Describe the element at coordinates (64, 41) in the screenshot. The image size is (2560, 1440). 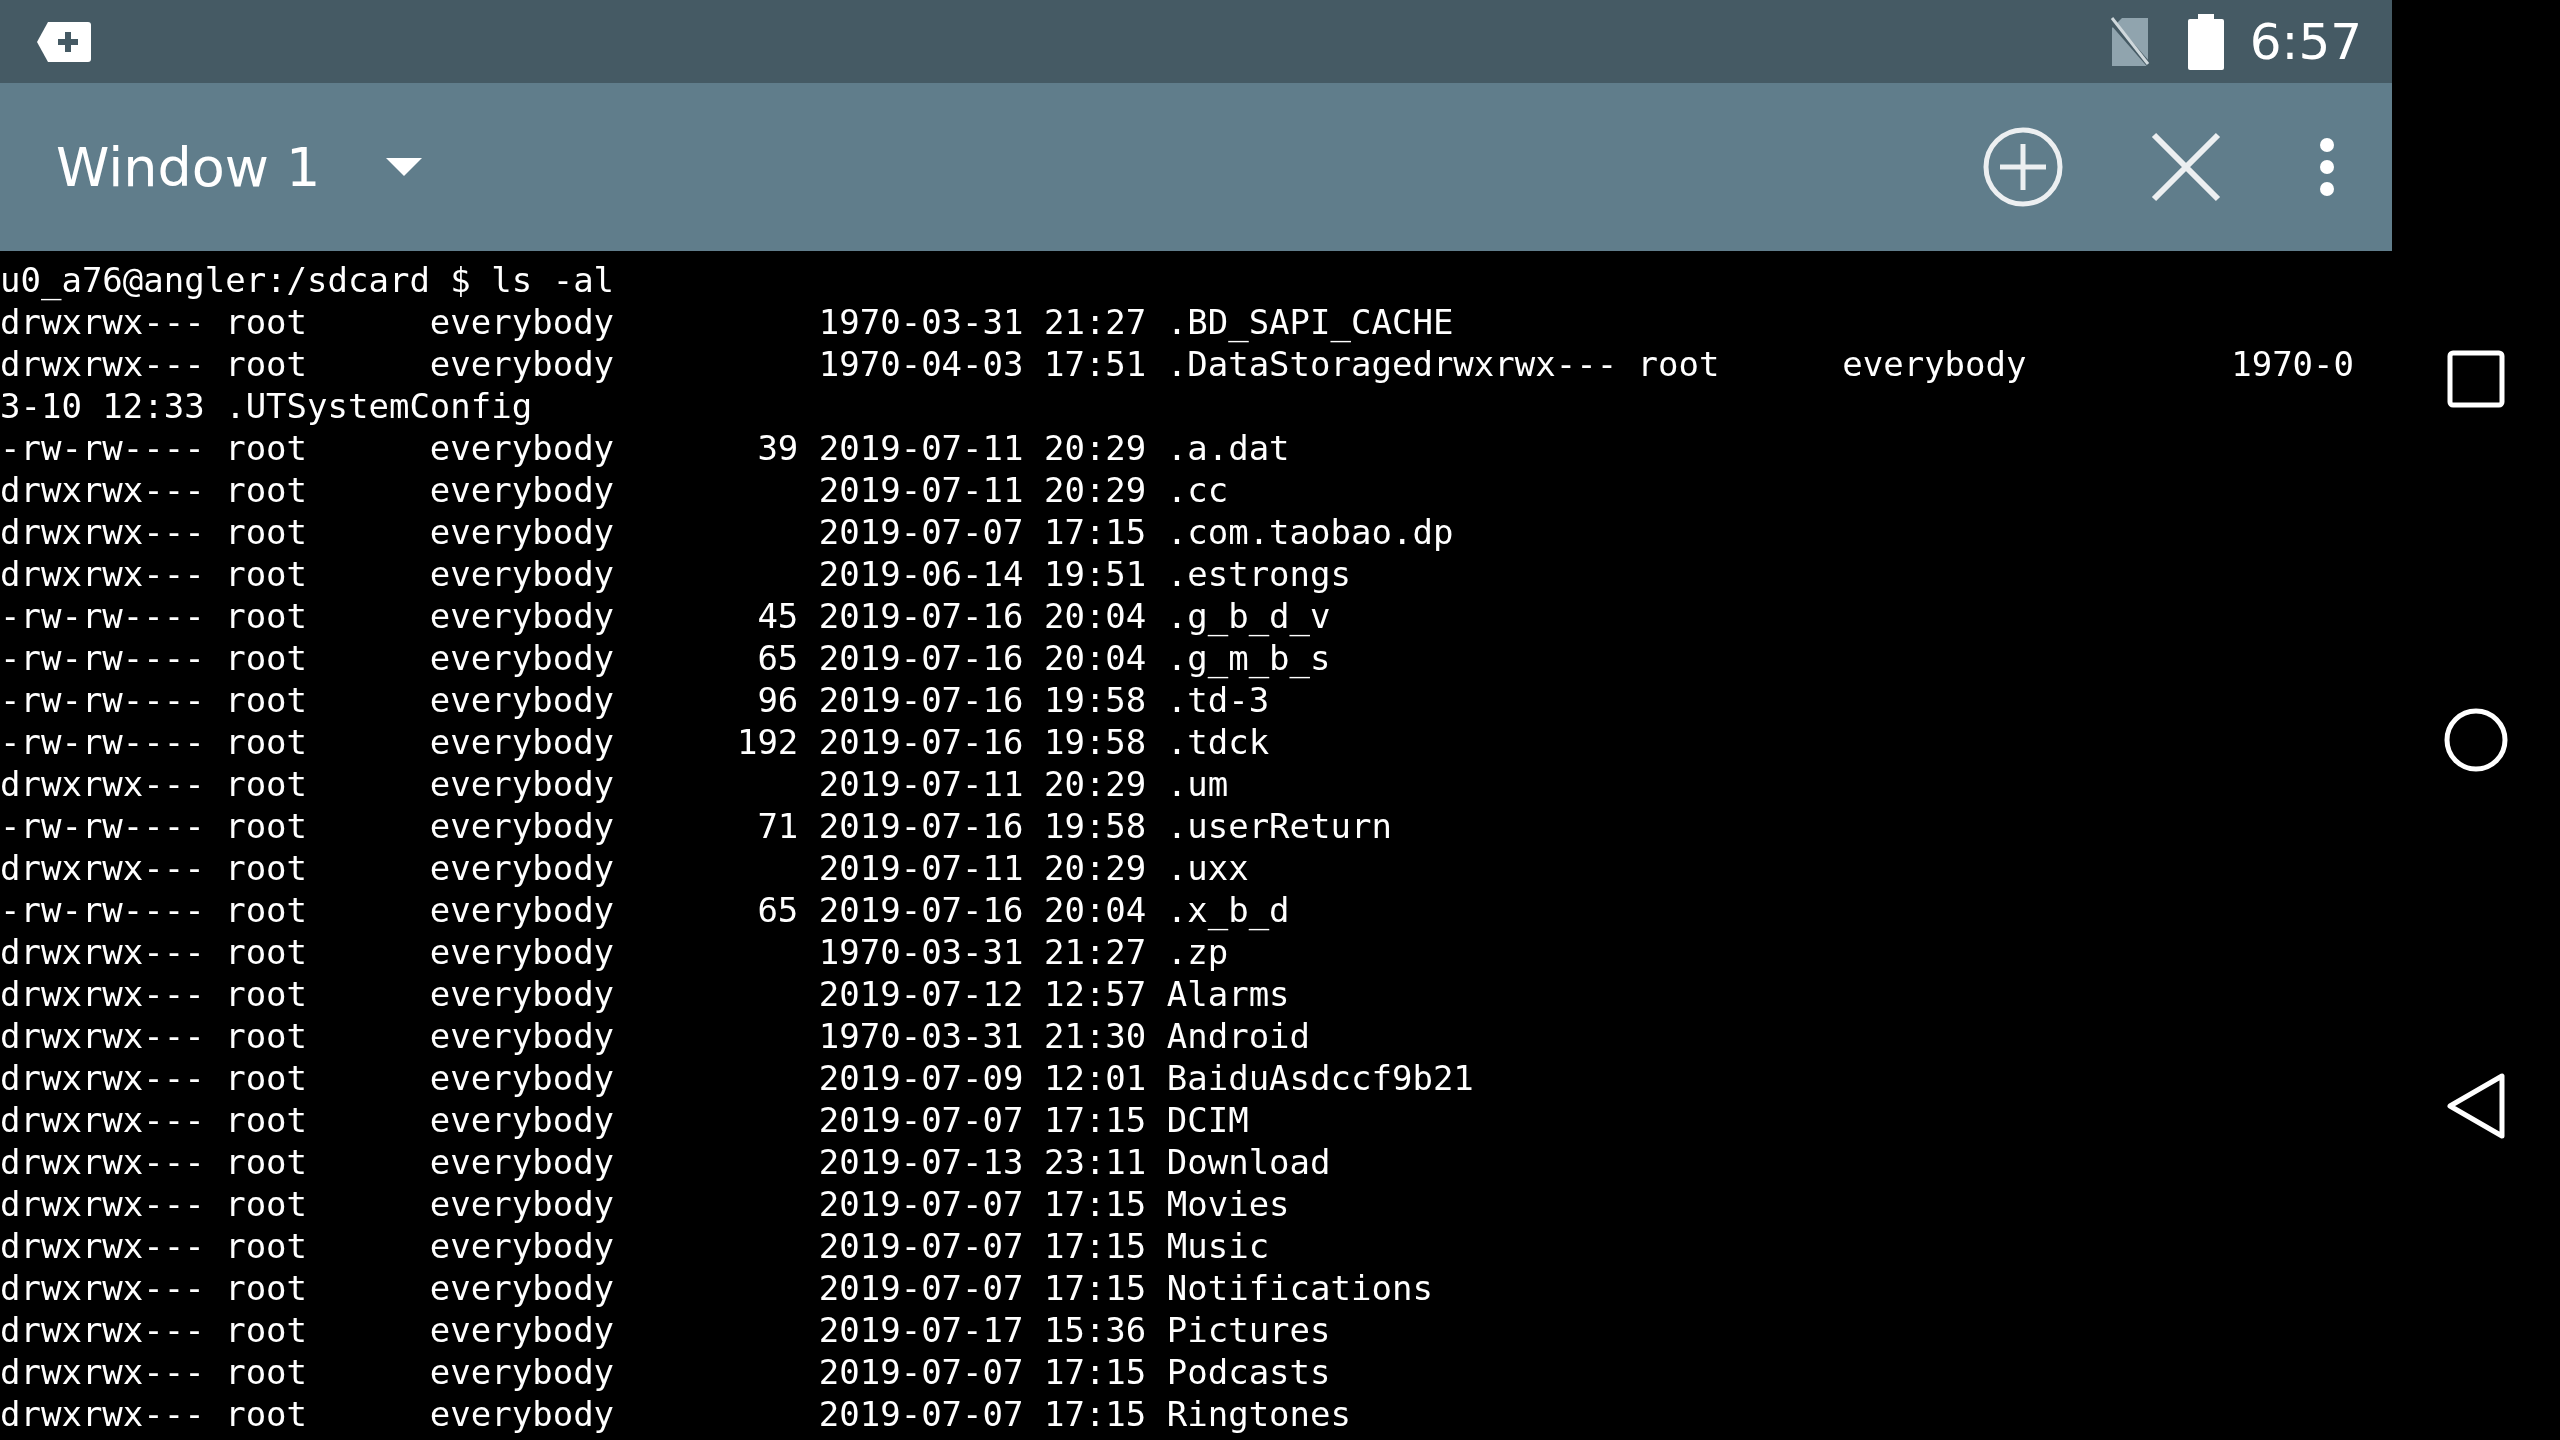
I see `terminal-plus-icon` at that location.